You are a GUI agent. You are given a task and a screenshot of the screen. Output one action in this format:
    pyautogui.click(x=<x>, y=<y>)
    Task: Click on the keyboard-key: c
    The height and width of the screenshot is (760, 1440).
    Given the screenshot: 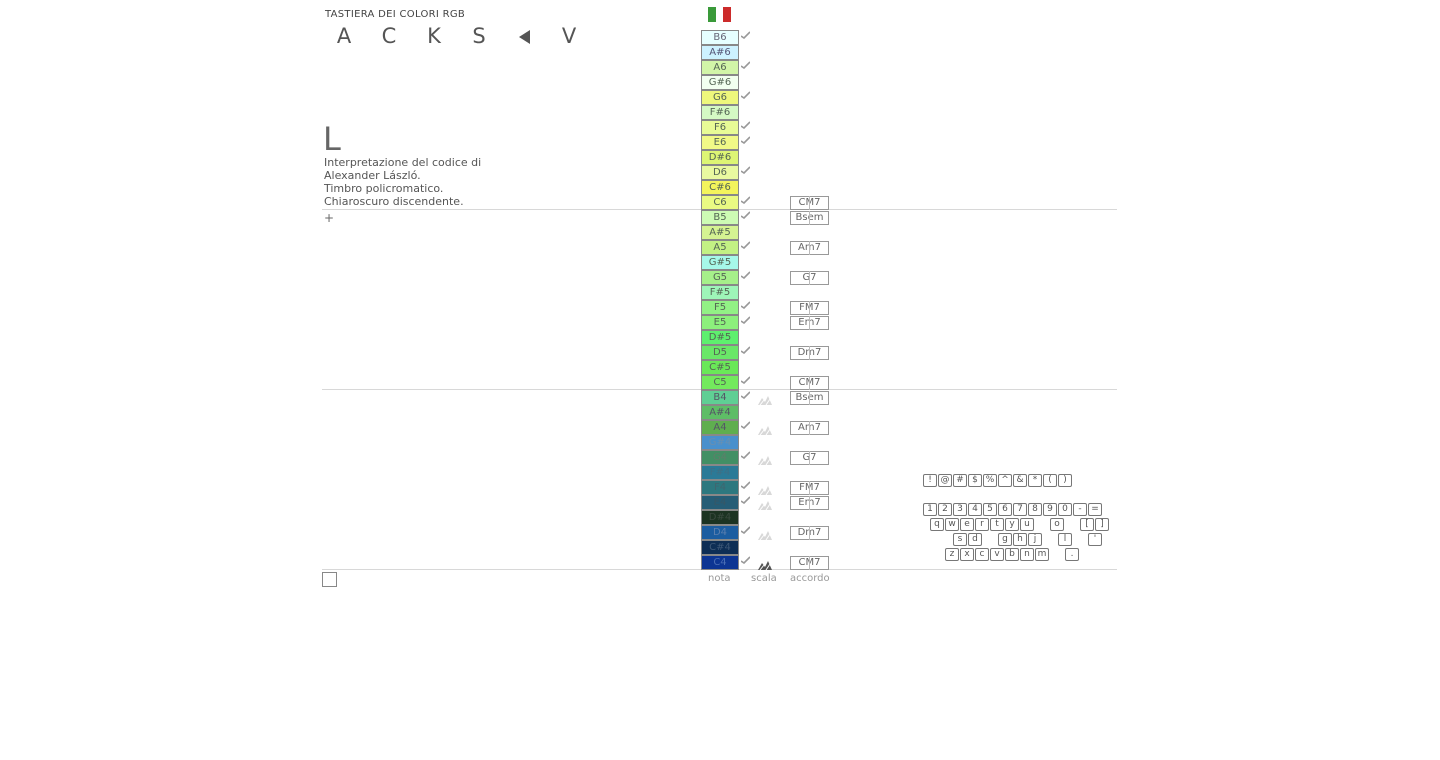 What is the action you would take?
    pyautogui.click(x=982, y=554)
    